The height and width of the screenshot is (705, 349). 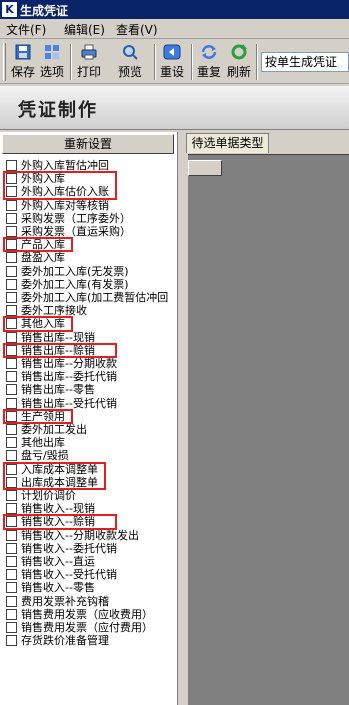 What do you see at coordinates (89, 469) in the screenshot?
I see `list-item: 入库成本调整单` at bounding box center [89, 469].